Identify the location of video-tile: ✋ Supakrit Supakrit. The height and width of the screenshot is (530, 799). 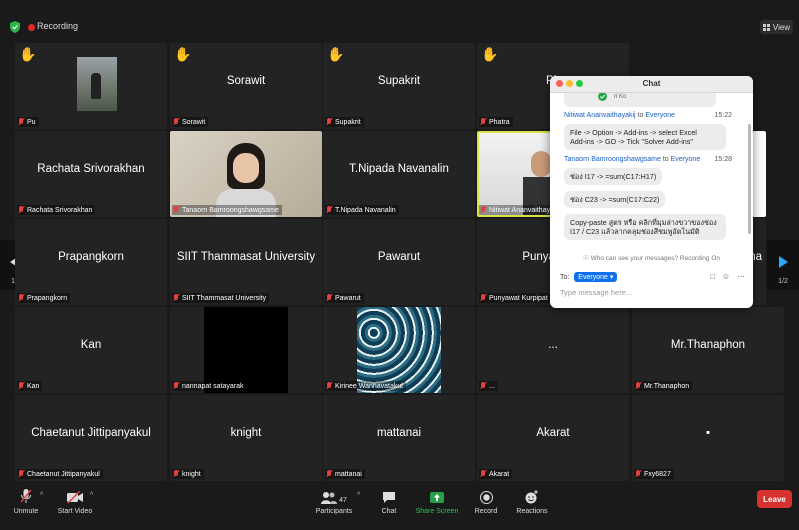
(399, 86).